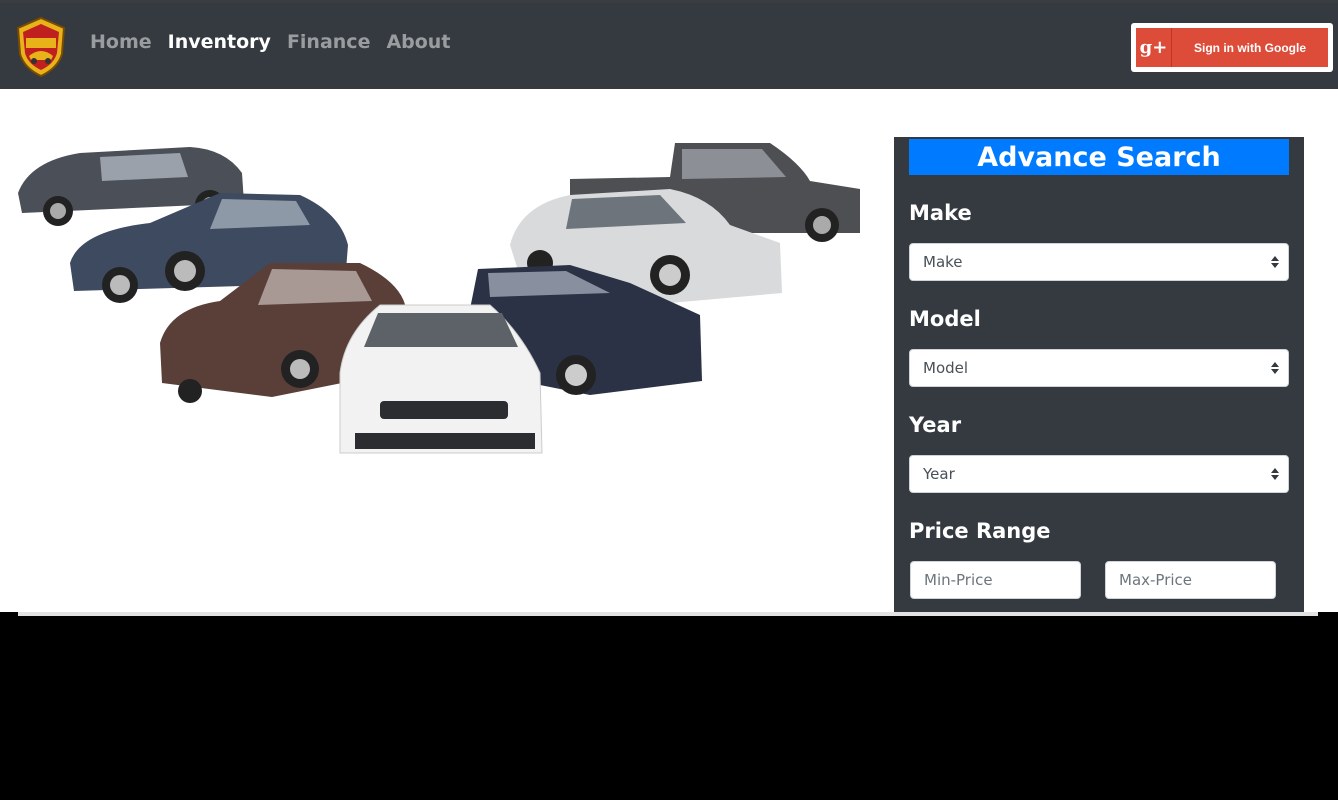  I want to click on min-price-input: Min-Price, so click(995, 580).